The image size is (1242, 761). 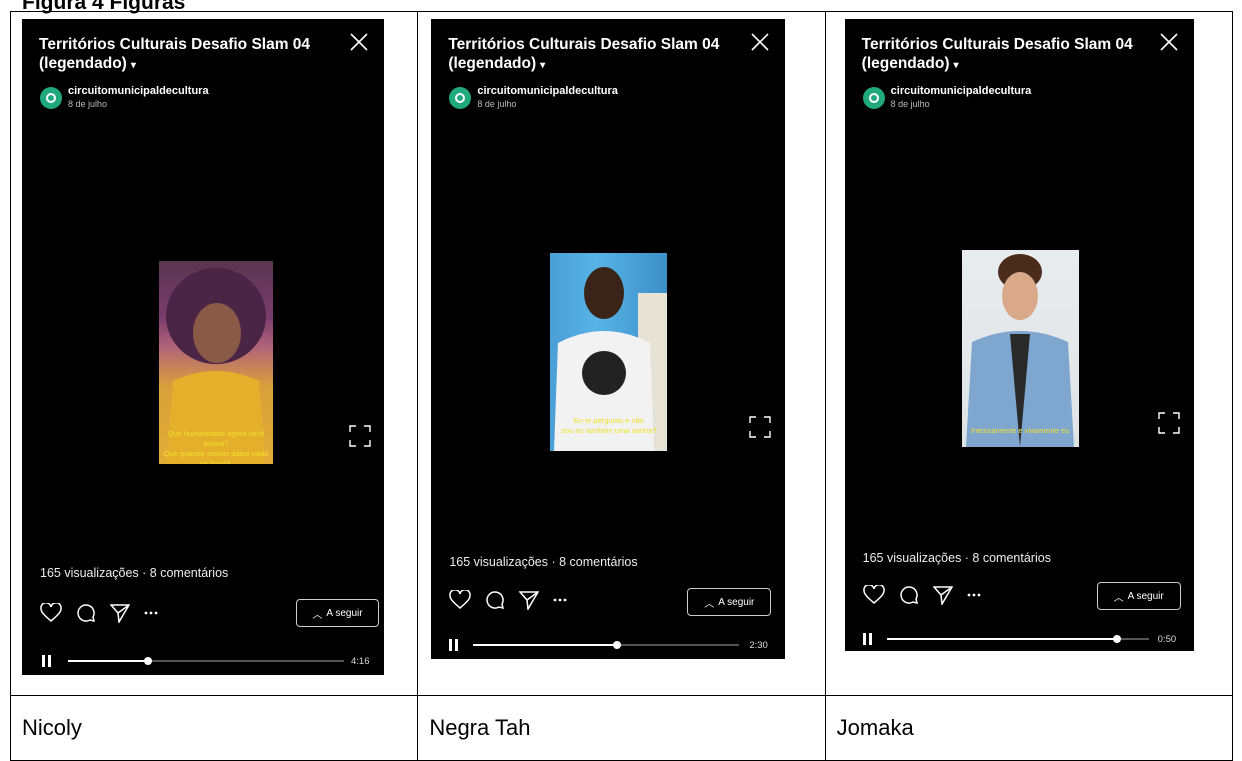 I want to click on remaining-time: 0:50, so click(x=1167, y=639).